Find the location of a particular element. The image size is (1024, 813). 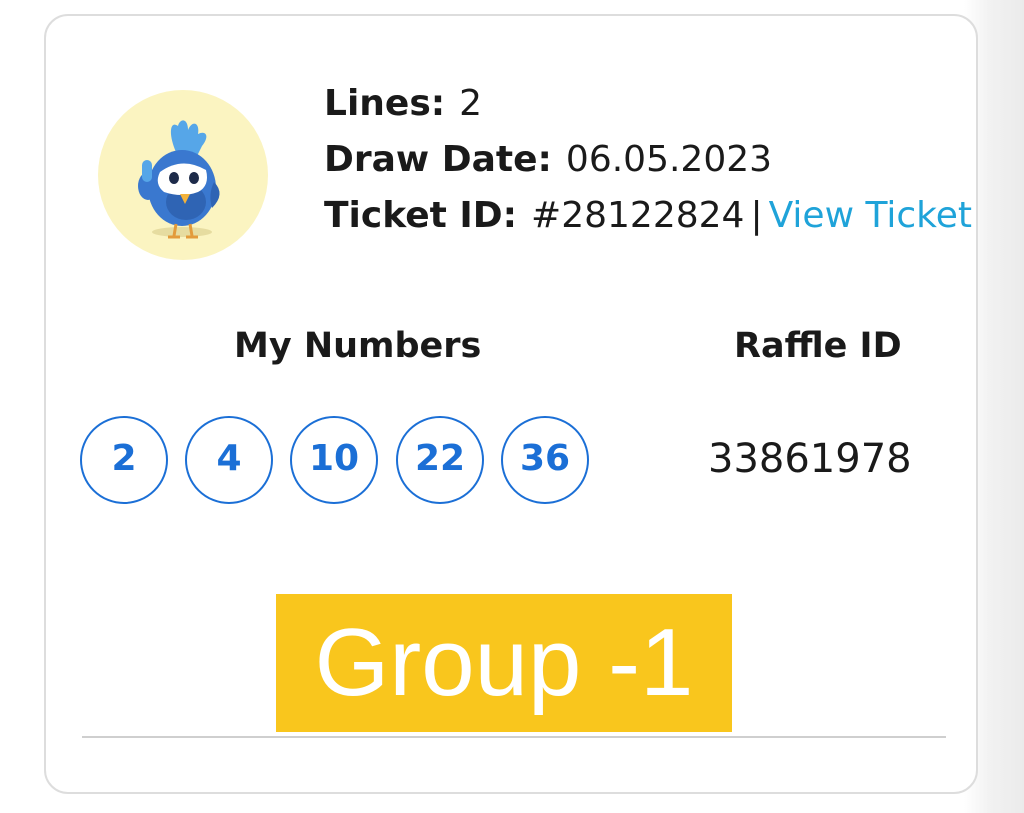

ticket-id-value: #28122824 is located at coordinates (638, 215).